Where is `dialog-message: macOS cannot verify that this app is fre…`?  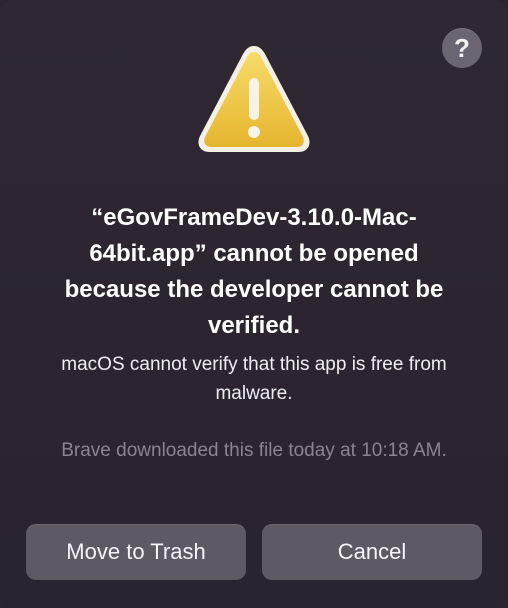 dialog-message: macOS cannot verify that this app is fre… is located at coordinates (254, 379).